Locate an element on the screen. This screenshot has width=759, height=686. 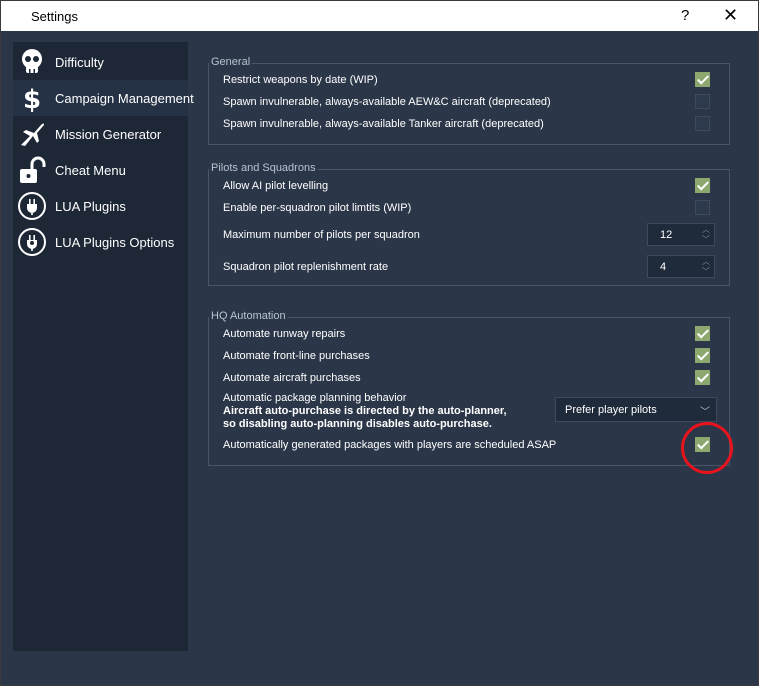
group-title: Pilots and Squadrons is located at coordinates (263, 168).